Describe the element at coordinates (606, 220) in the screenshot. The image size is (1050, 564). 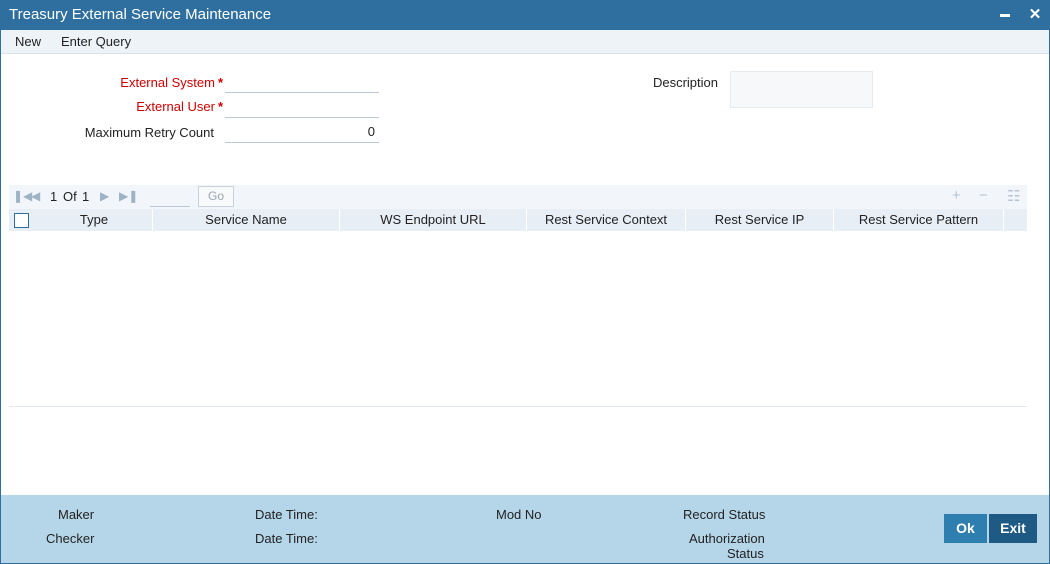
I see `column-header-rest-service-context: Rest Service Context` at that location.